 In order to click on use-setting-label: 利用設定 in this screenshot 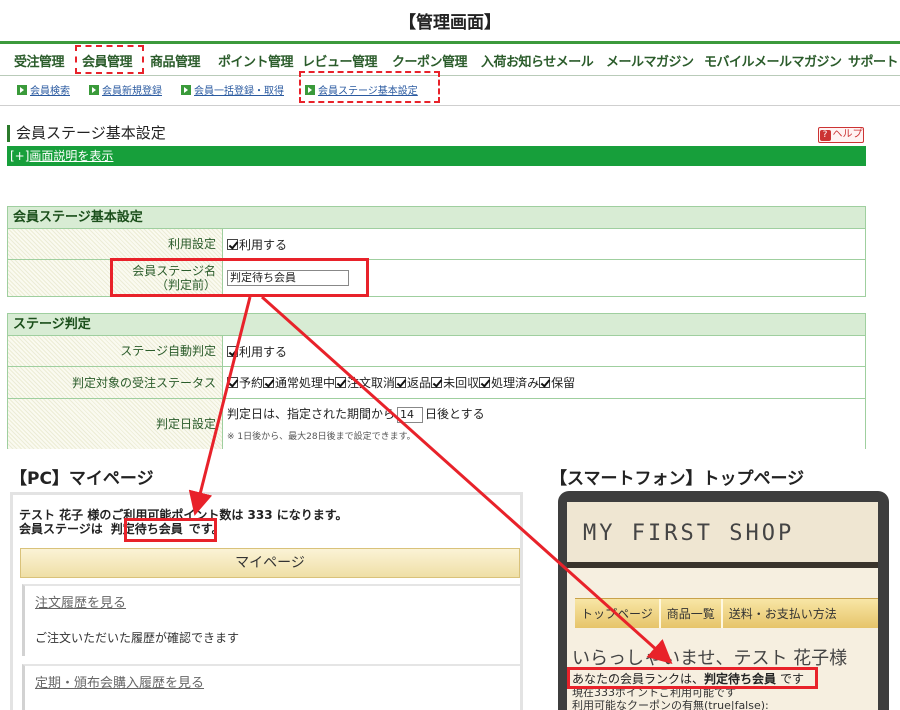, I will do `click(115, 244)`.